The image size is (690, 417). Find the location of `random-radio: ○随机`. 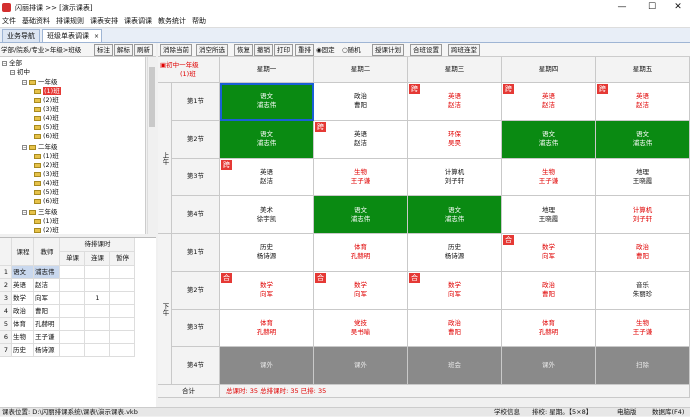

random-radio: ○随机 is located at coordinates (351, 50).